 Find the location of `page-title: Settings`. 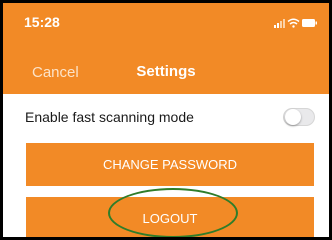

page-title: Settings is located at coordinates (166, 71).